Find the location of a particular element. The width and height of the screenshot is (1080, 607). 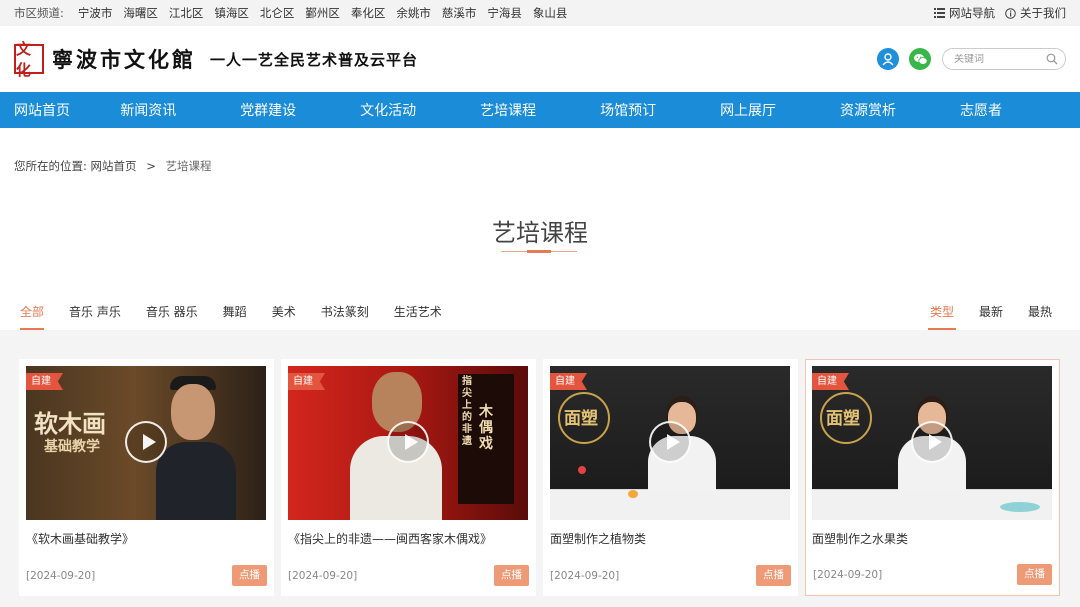

tab-all: 全部 is located at coordinates (32, 316).